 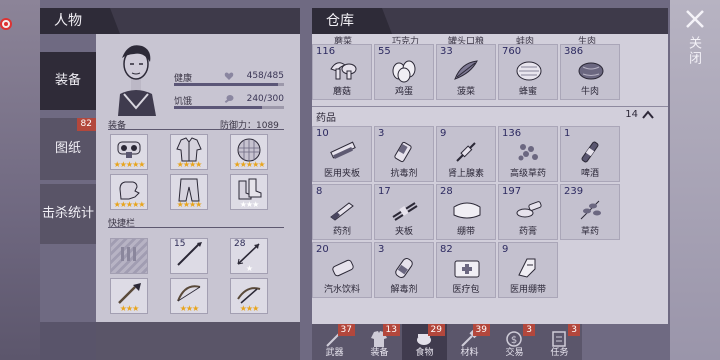 I want to click on item-name: 菠菜, so click(x=465, y=92).